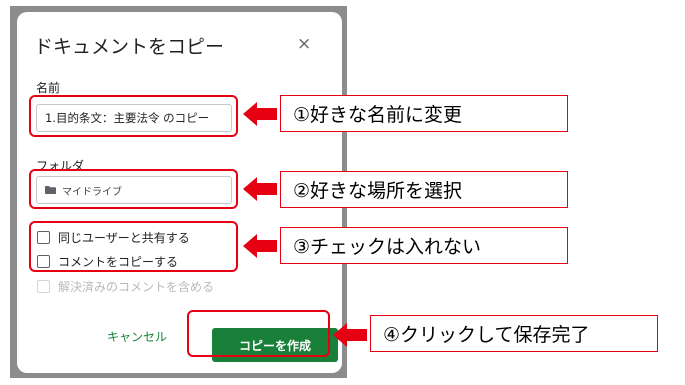 The image size is (685, 385). I want to click on callout-no-check: ③チェックは入れない, so click(424, 245).